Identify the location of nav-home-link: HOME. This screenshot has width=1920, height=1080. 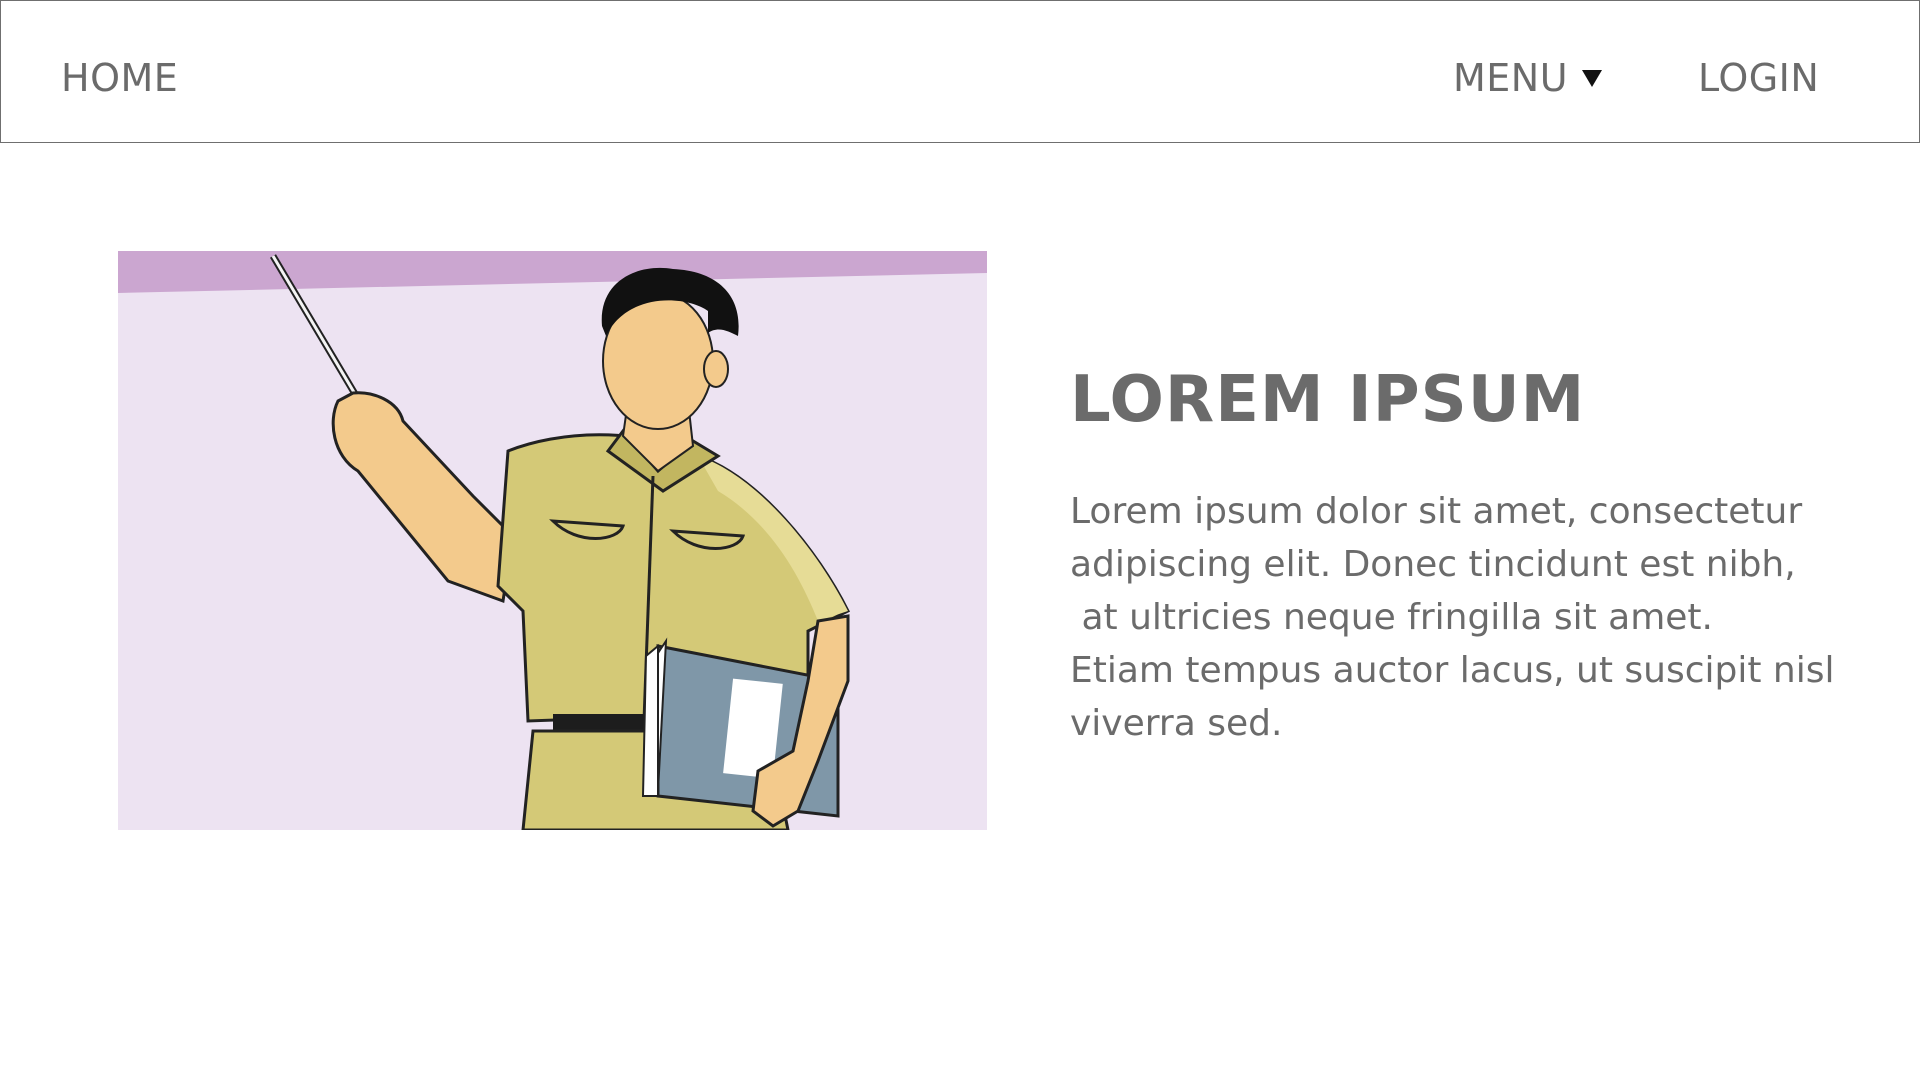
(119, 78).